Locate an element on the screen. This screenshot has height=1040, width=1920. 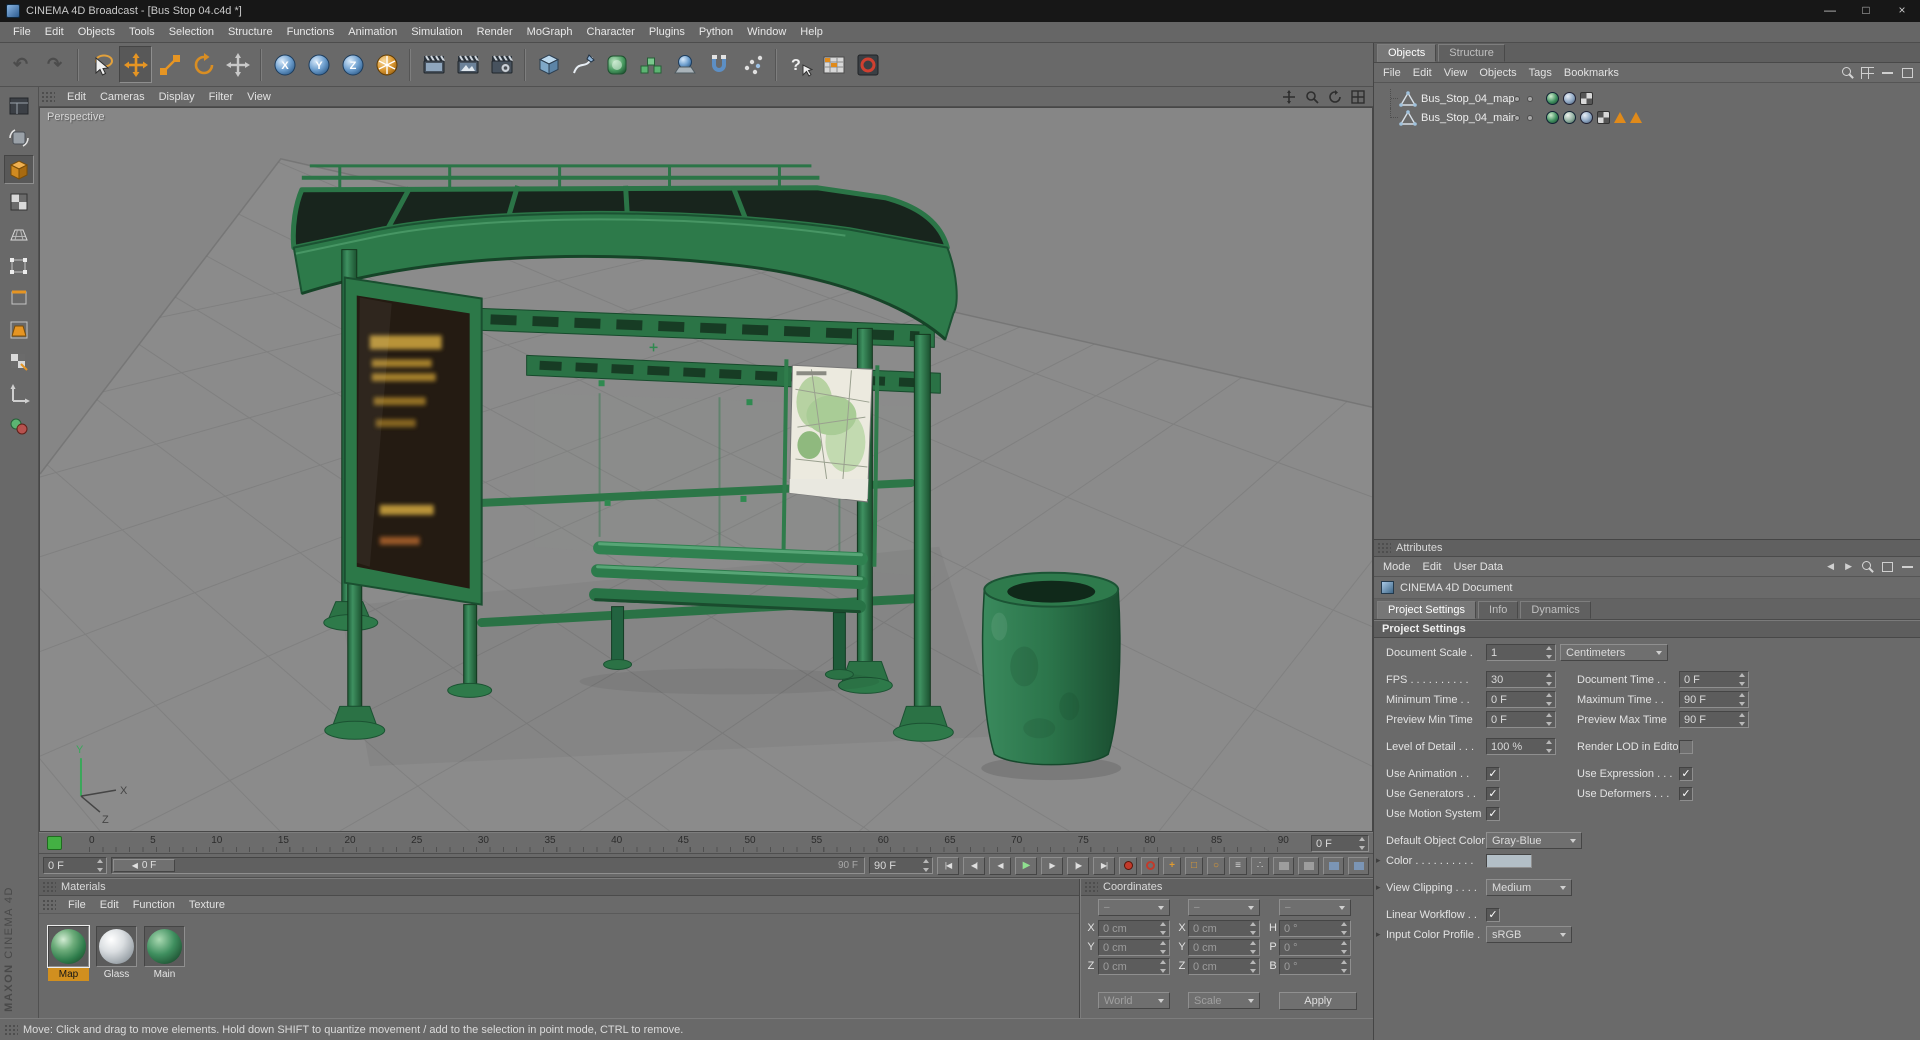
last-used-tool-button is located at coordinates (237, 64).